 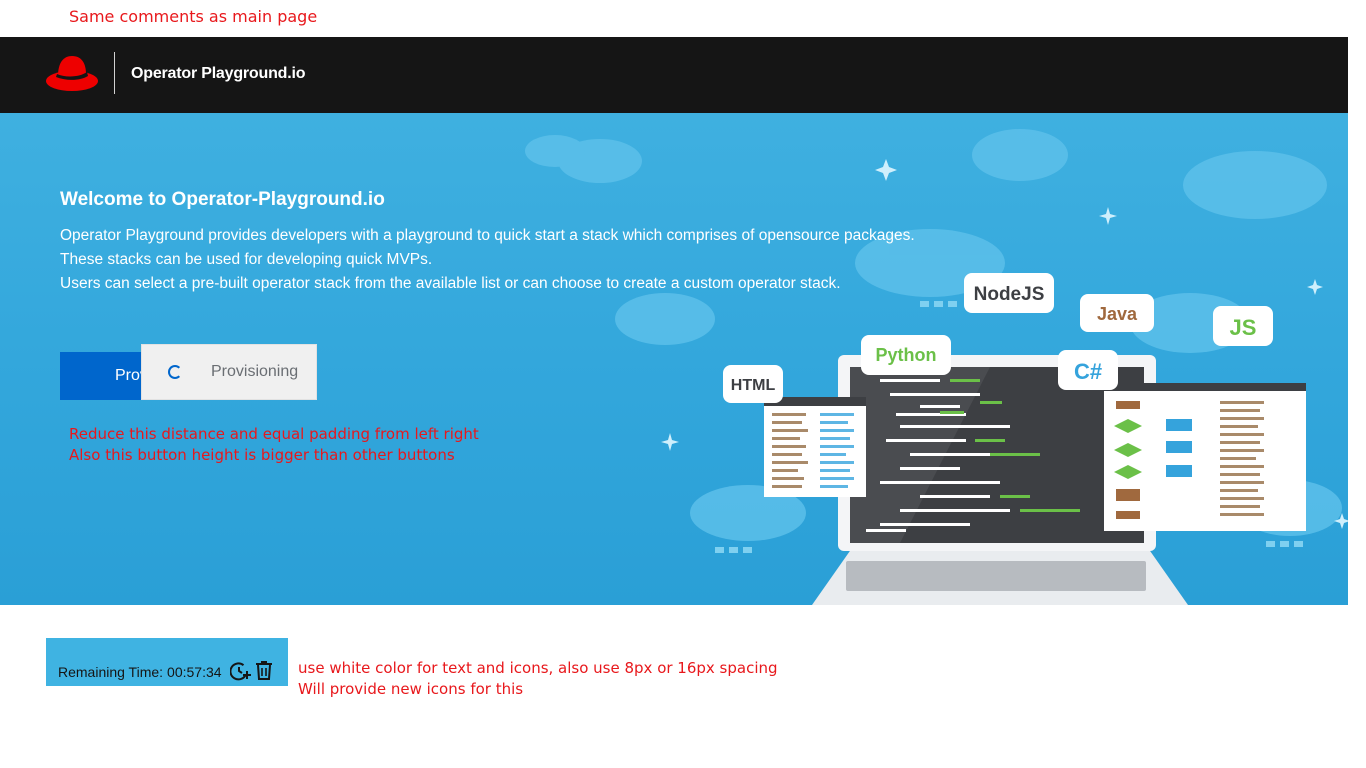 I want to click on redhat-hat-icon, so click(x=72, y=73).